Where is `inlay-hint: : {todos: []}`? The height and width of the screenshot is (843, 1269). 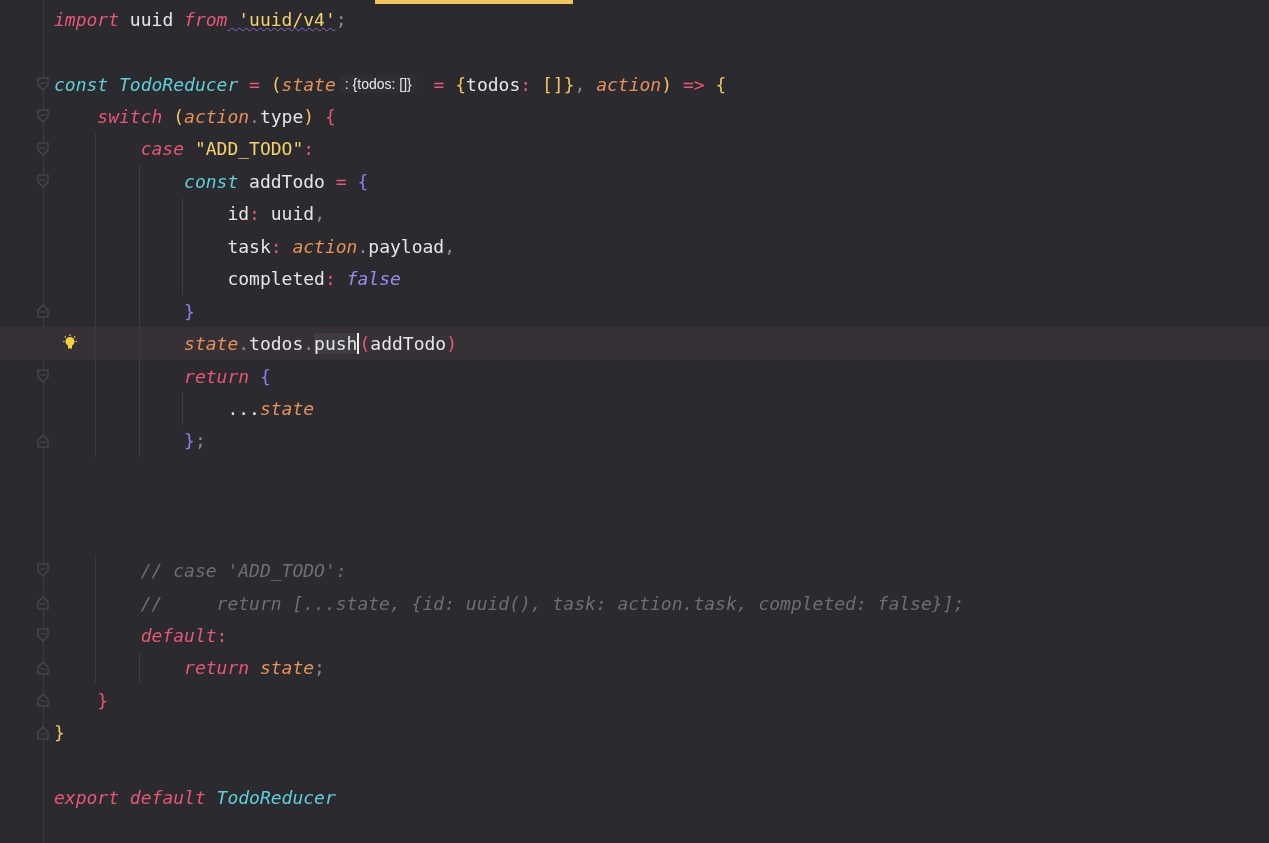 inlay-hint: : {todos: []} is located at coordinates (378, 84).